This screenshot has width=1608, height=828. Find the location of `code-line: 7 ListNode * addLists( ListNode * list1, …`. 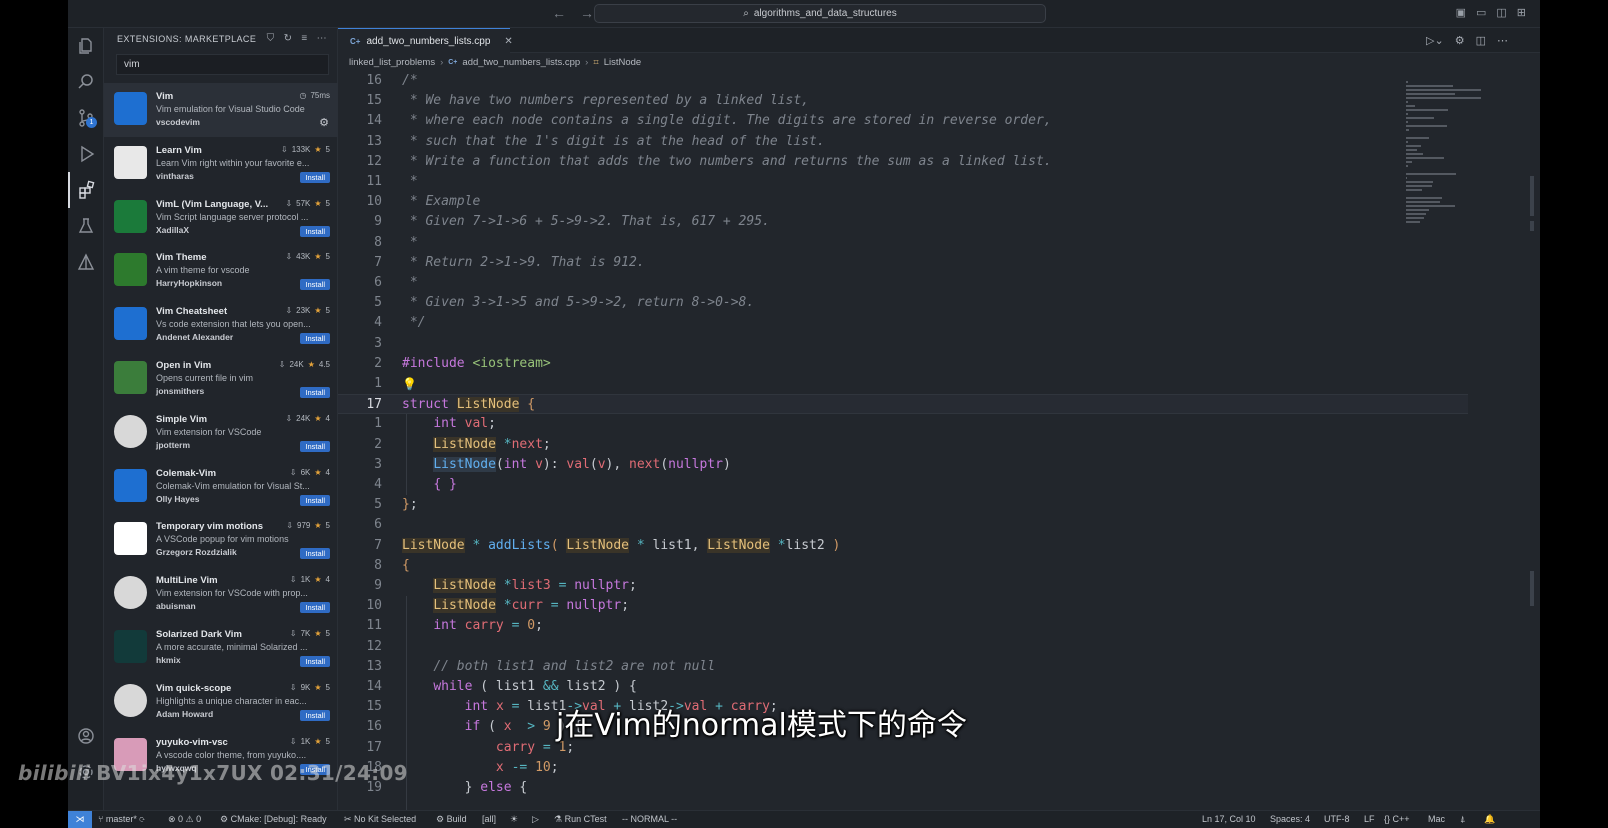

code-line: 7 ListNode * addLists( ListNode * list1, … is located at coordinates (903, 546).